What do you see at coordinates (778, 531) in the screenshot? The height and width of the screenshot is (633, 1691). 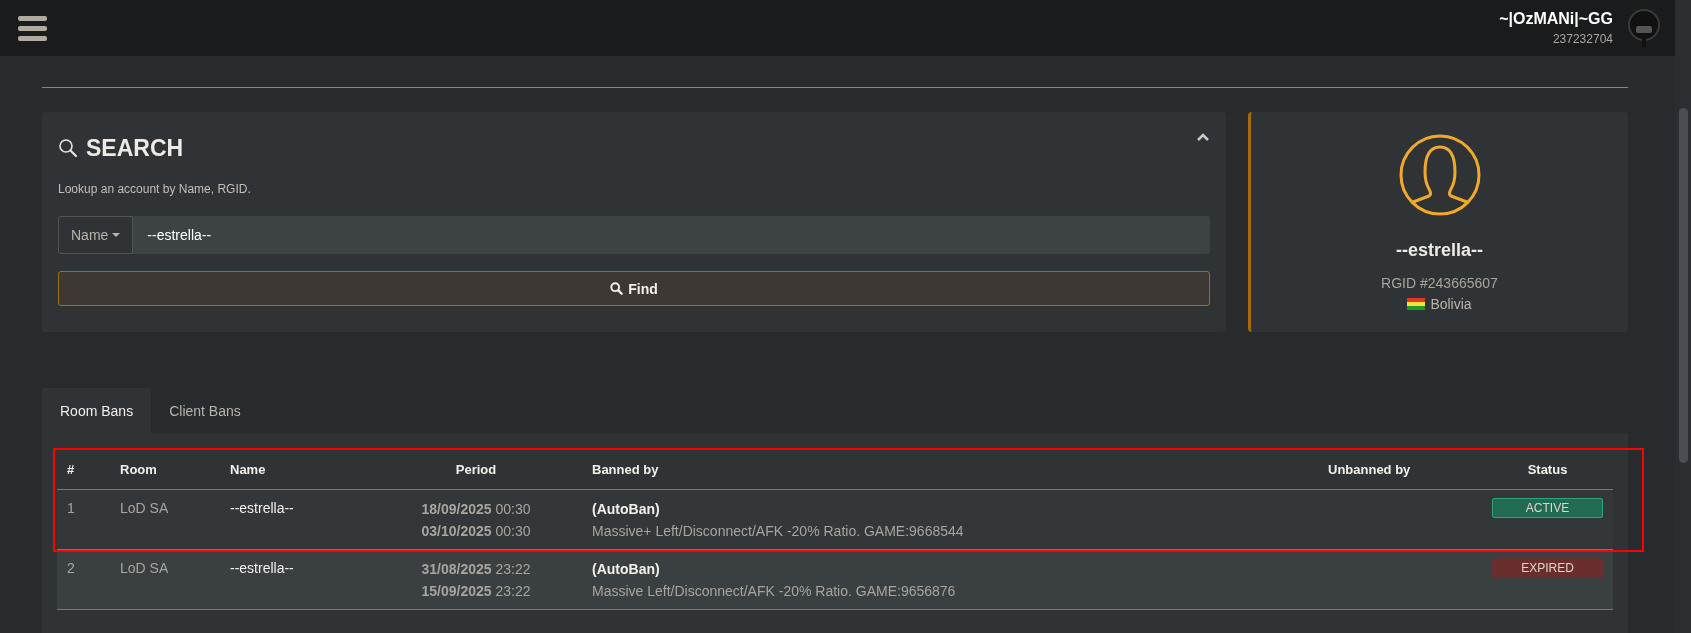 I see `ban-reason: Massive+ Left/Disconnect/AFK -20% Ratio. GAME:9668544` at bounding box center [778, 531].